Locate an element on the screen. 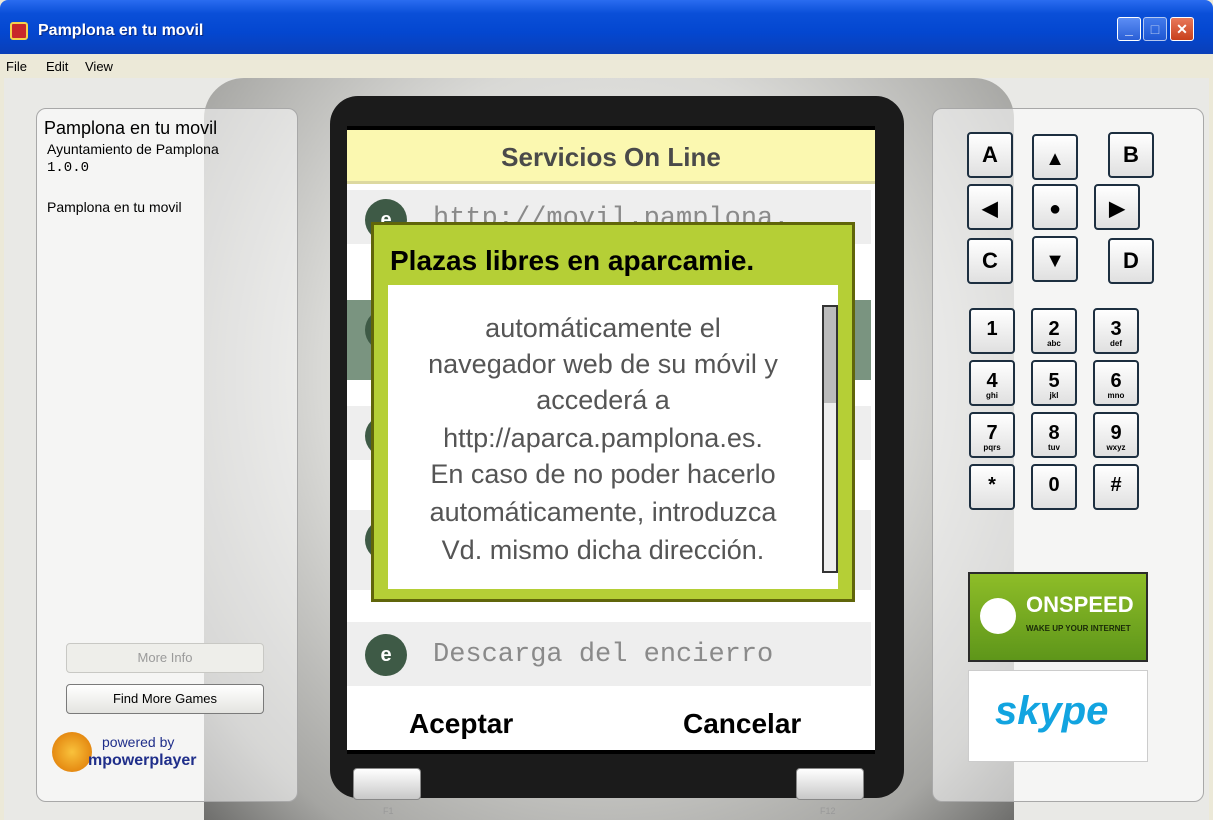  dialog-text-line: En caso de no poder hacerlo is located at coordinates (603, 474).